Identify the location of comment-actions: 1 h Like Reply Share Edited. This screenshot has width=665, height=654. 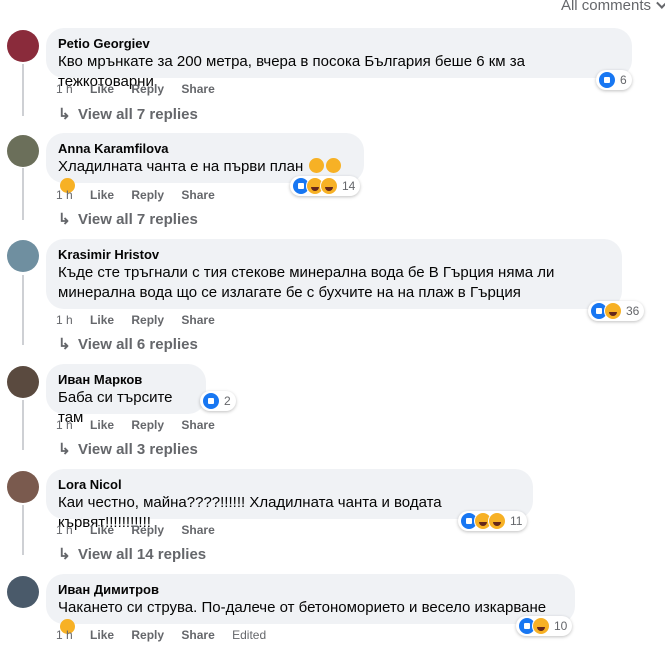
(168, 635).